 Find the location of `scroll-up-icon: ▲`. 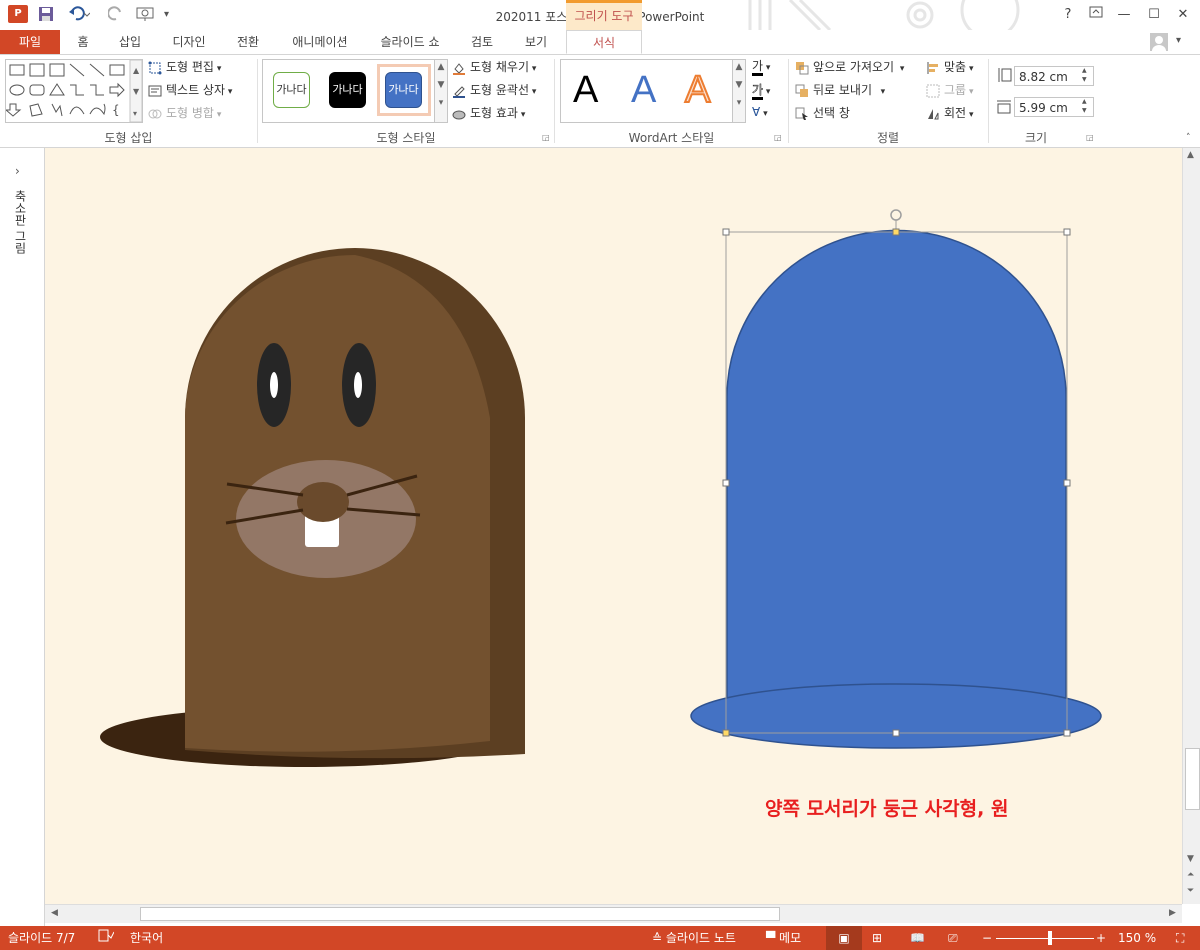

scroll-up-icon: ▲ is located at coordinates (1190, 155).